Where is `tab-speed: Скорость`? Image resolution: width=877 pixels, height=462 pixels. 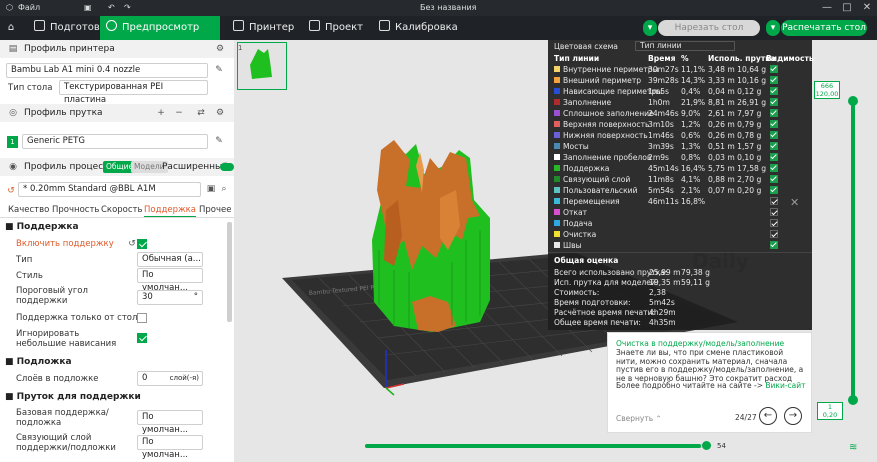
tab-speed: Скорость is located at coordinates (122, 210).